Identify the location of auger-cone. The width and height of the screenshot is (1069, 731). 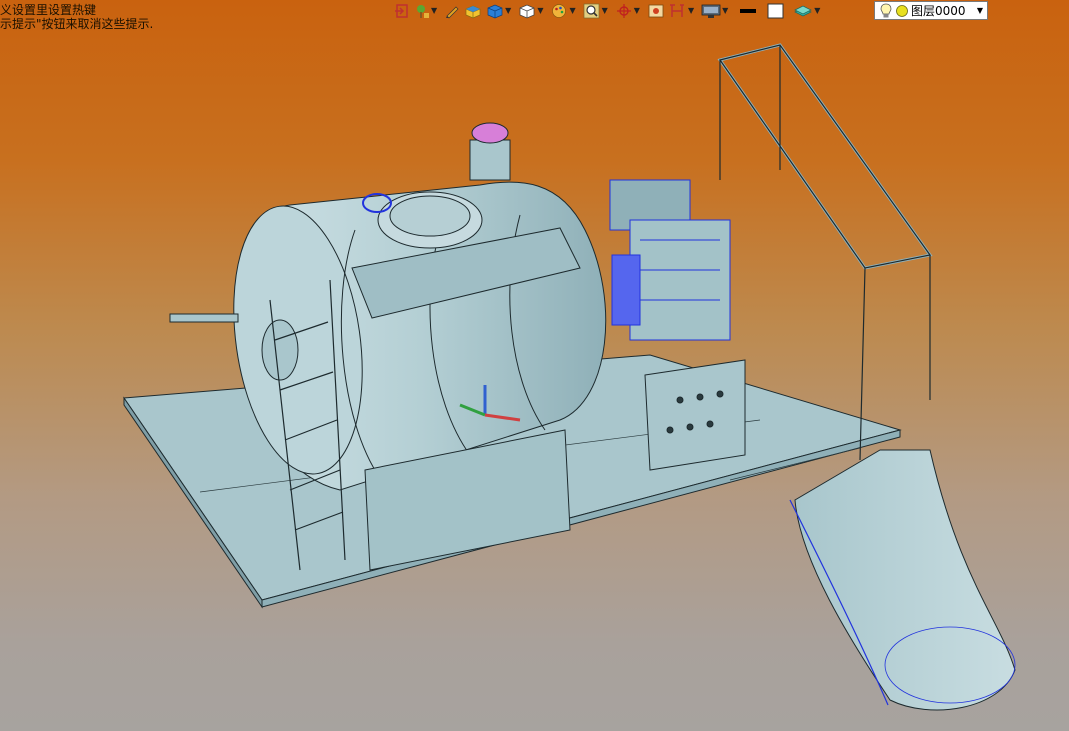
(902, 580).